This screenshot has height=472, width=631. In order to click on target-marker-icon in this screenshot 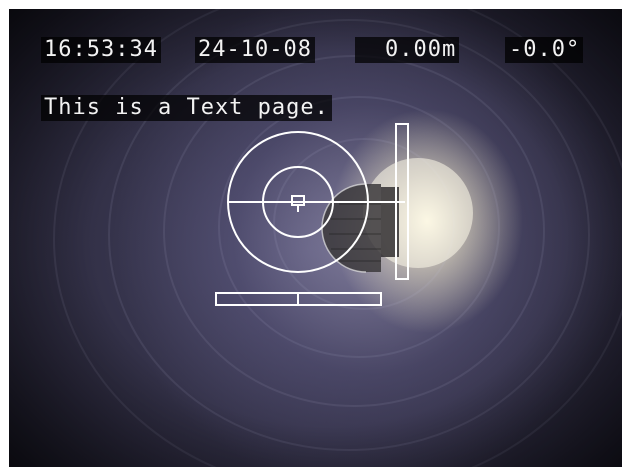, I will do `click(298, 203)`.